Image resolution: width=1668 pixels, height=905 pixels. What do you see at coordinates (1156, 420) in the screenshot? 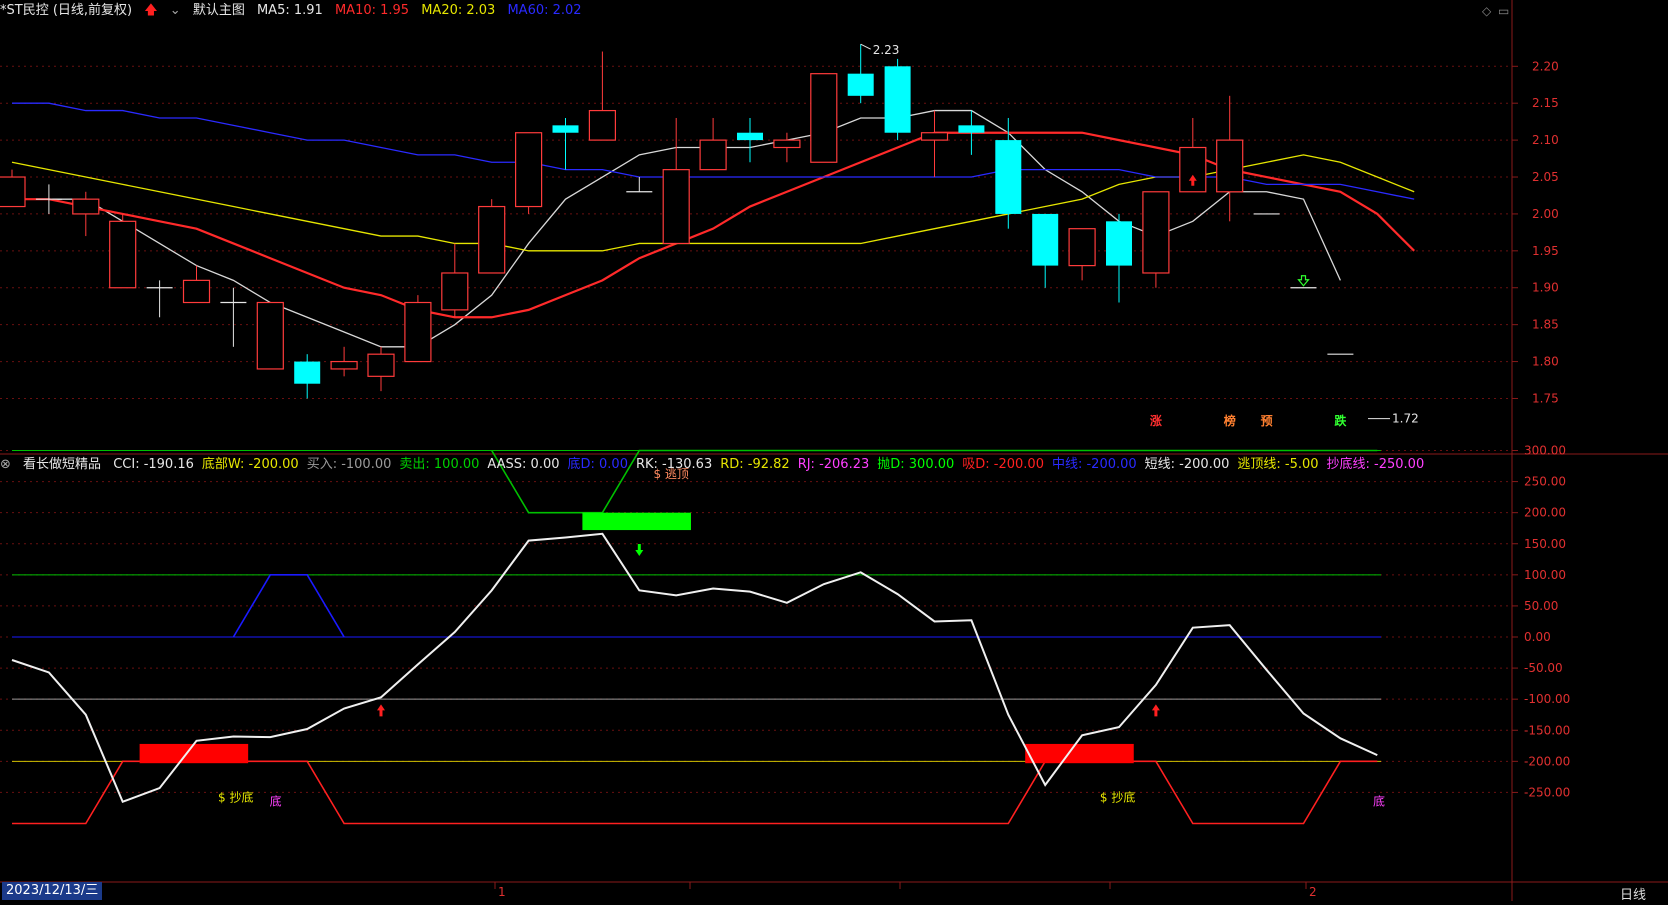
I see `signal-tag: 涨` at bounding box center [1156, 420].